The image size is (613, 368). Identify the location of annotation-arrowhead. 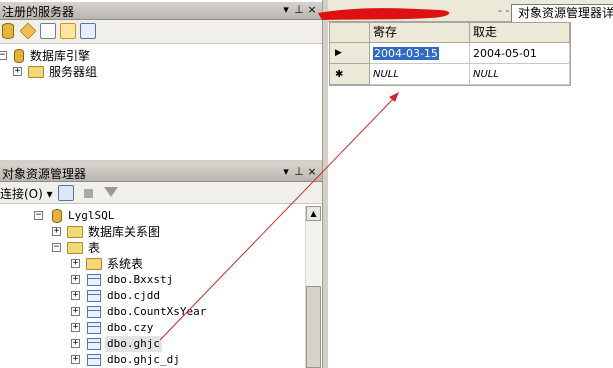
(394, 97).